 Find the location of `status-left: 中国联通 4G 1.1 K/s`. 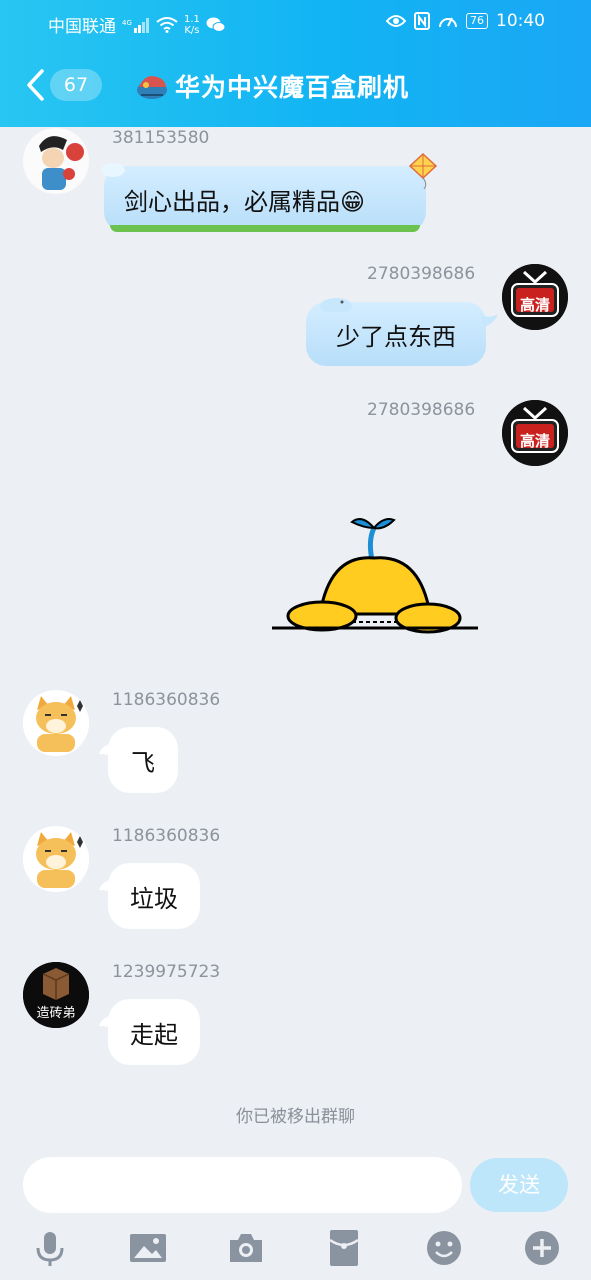

status-left: 中国联通 4G 1.1 K/s is located at coordinates (137, 24).